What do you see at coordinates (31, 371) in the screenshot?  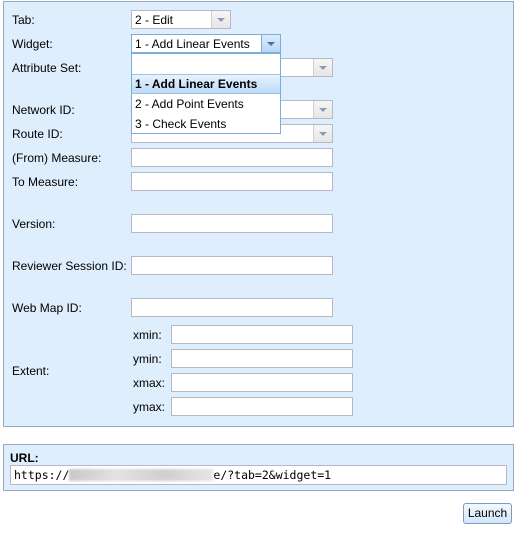 I see `extent-label: Extent:` at bounding box center [31, 371].